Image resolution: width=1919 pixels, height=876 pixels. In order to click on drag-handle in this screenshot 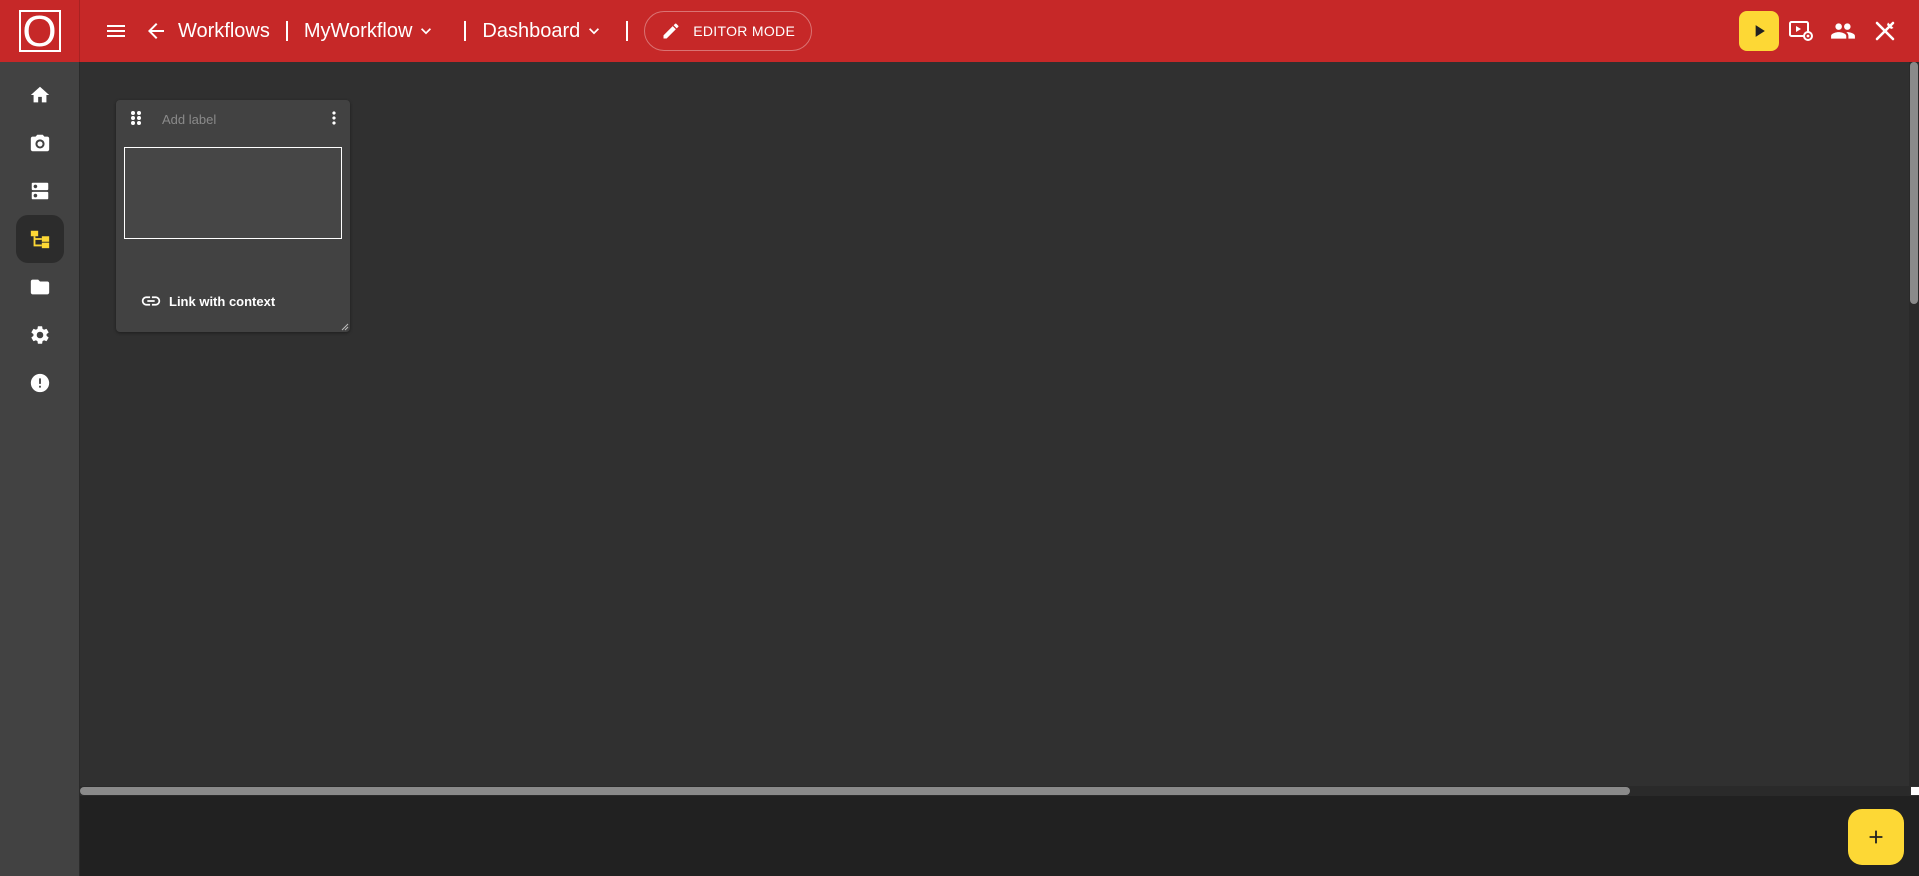, I will do `click(136, 118)`.